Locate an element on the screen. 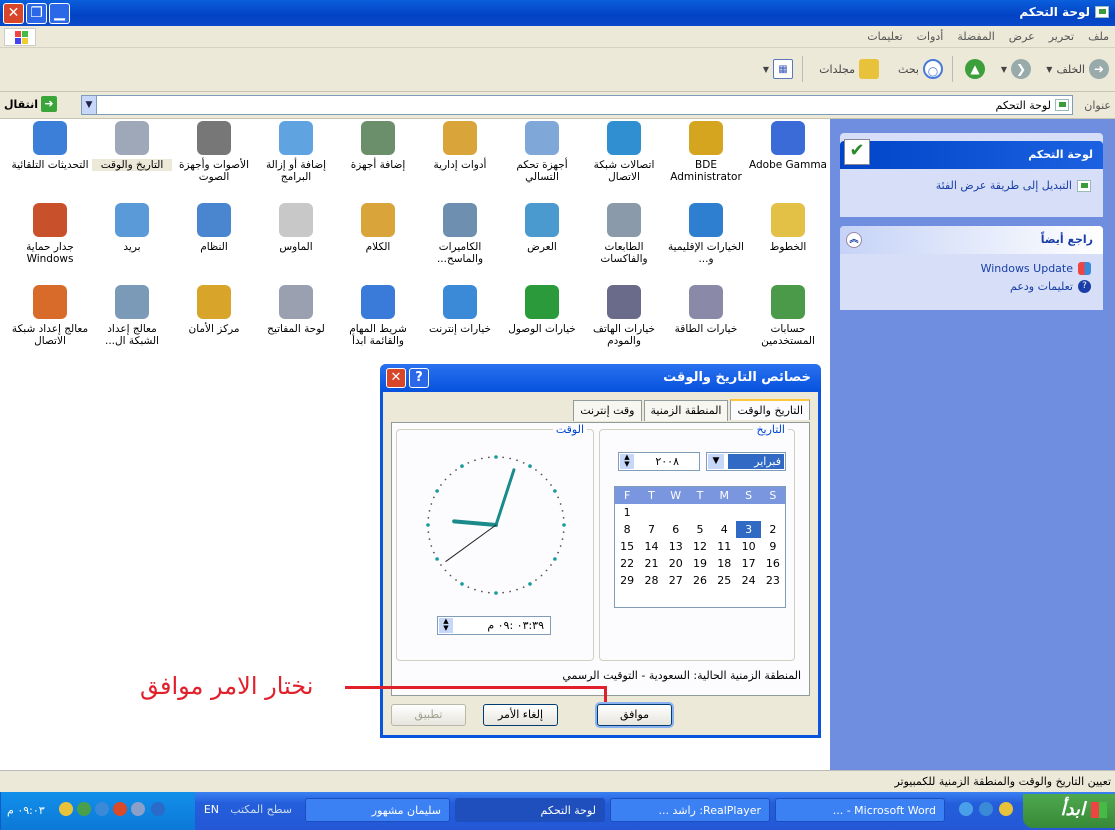 This screenshot has height=830, width=1115. apply-button: تطبيق is located at coordinates (428, 715).